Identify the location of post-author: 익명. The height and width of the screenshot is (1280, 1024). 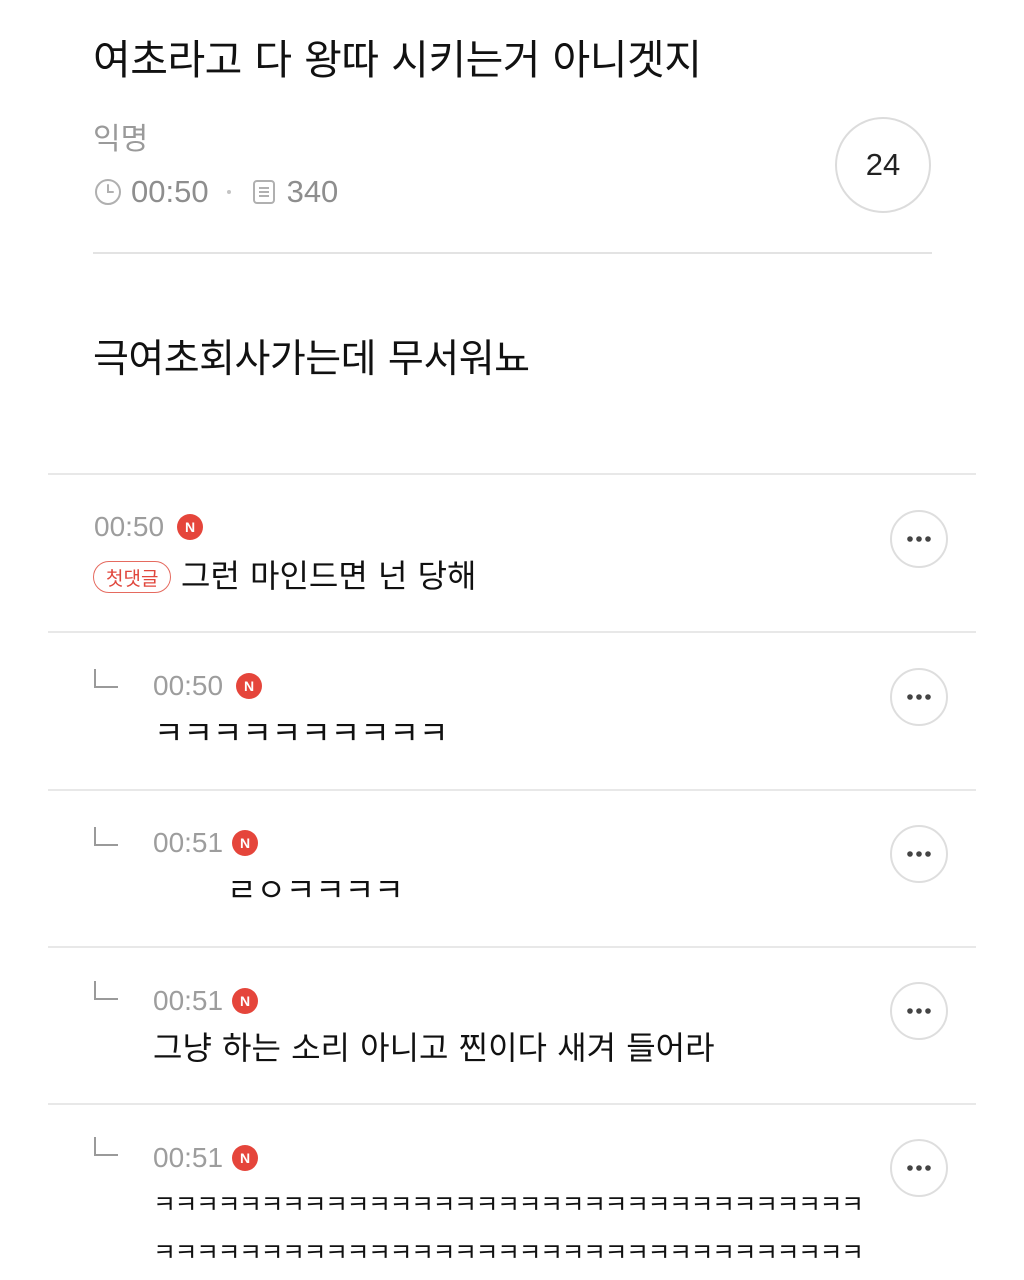
(121, 139).